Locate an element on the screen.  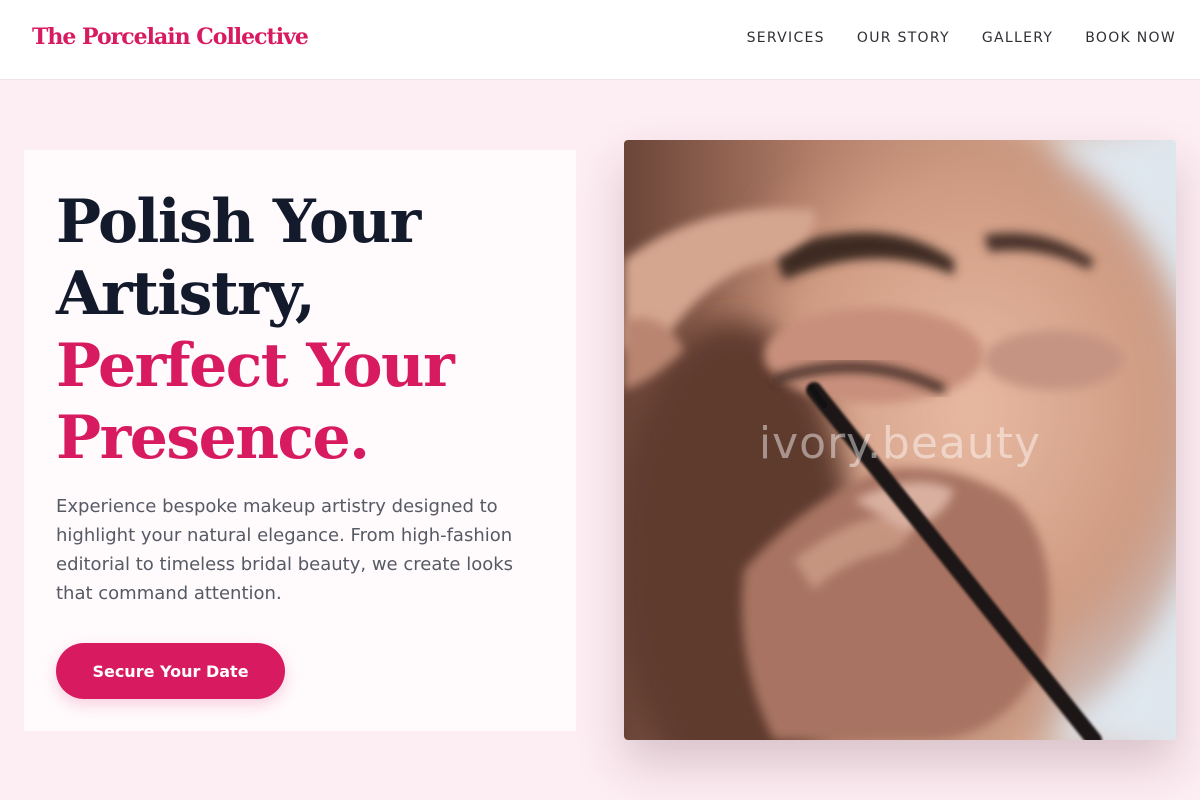
secure-date-button: Secure Your Date is located at coordinates (170, 671).